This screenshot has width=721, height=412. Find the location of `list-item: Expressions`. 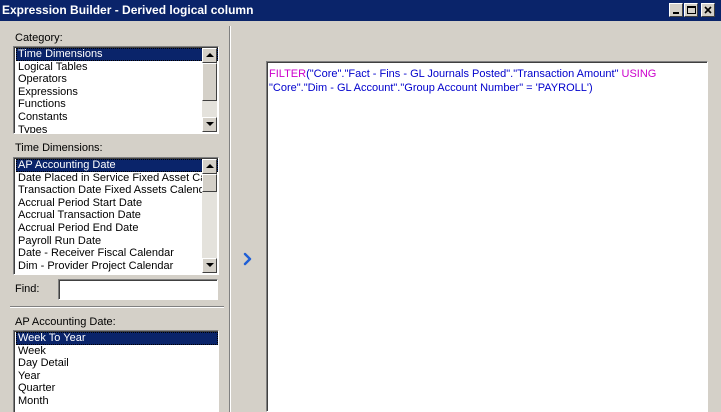

list-item: Expressions is located at coordinates (117, 92).